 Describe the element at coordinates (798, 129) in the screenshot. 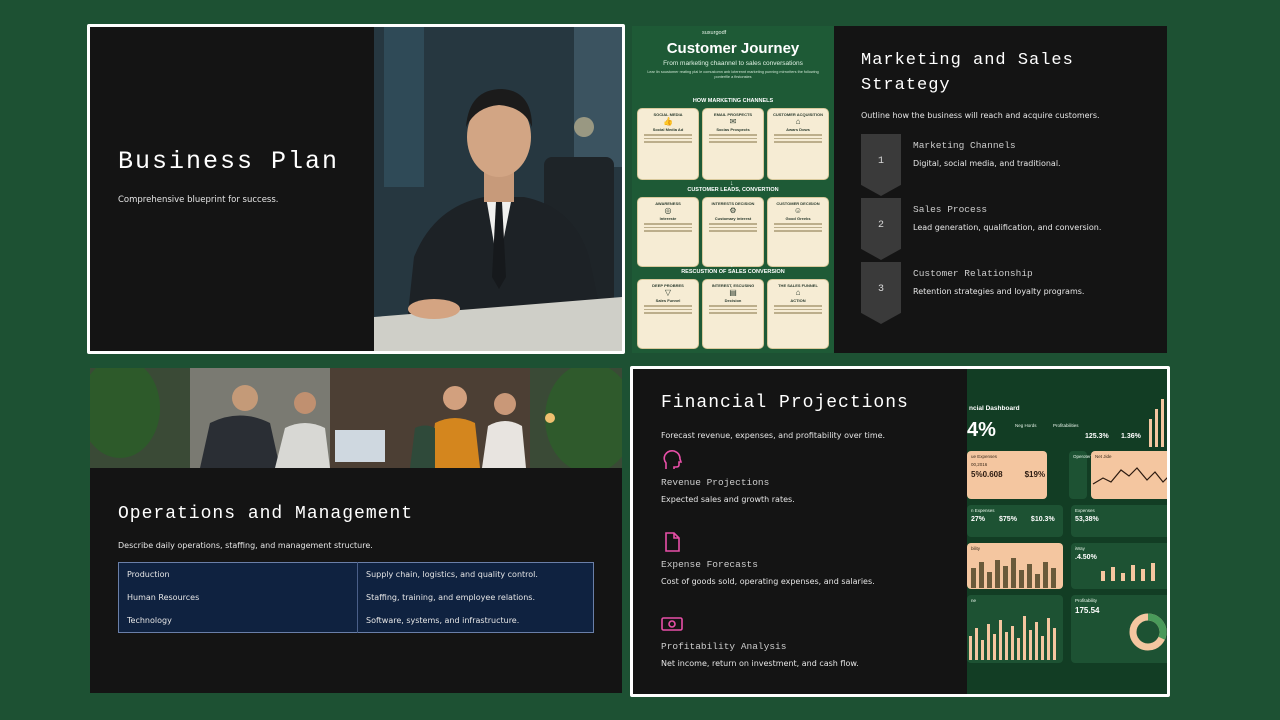

I see `card-name: Awars Dows` at that location.